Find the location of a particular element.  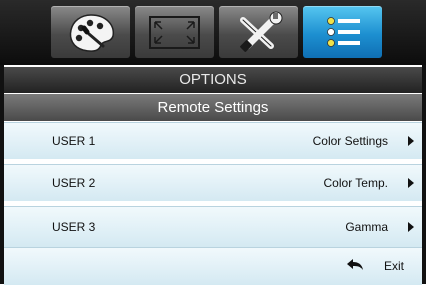

menu-row-user2: USER 2 Color Temp. is located at coordinates (213, 182).